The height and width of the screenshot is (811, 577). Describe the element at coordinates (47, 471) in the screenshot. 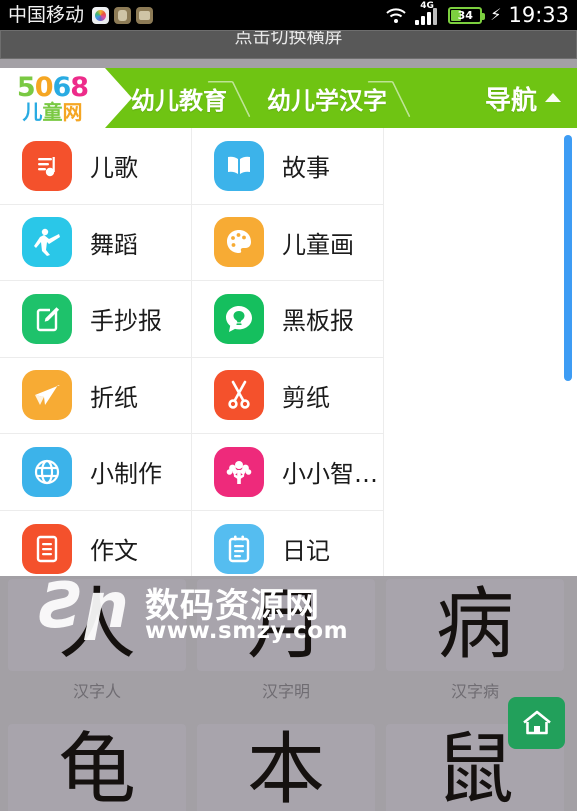

I see `globe-icon` at that location.